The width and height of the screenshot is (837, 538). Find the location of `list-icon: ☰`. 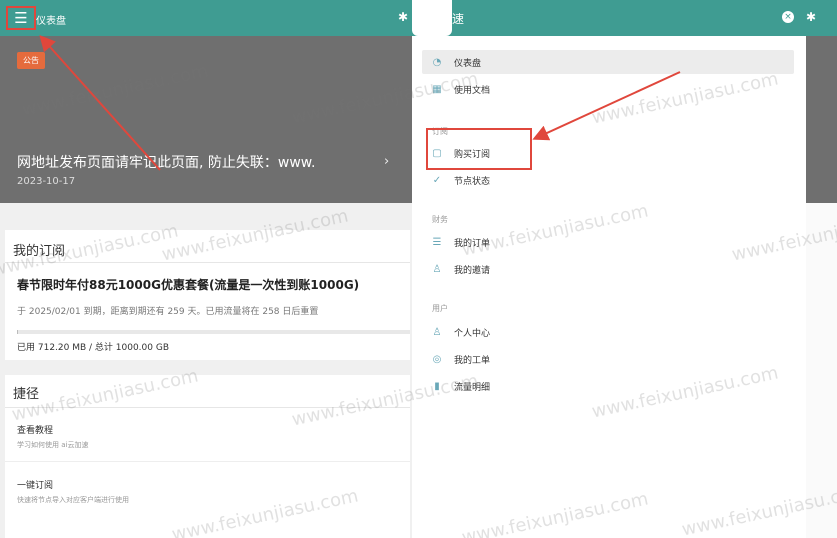

list-icon: ☰ is located at coordinates (437, 242).